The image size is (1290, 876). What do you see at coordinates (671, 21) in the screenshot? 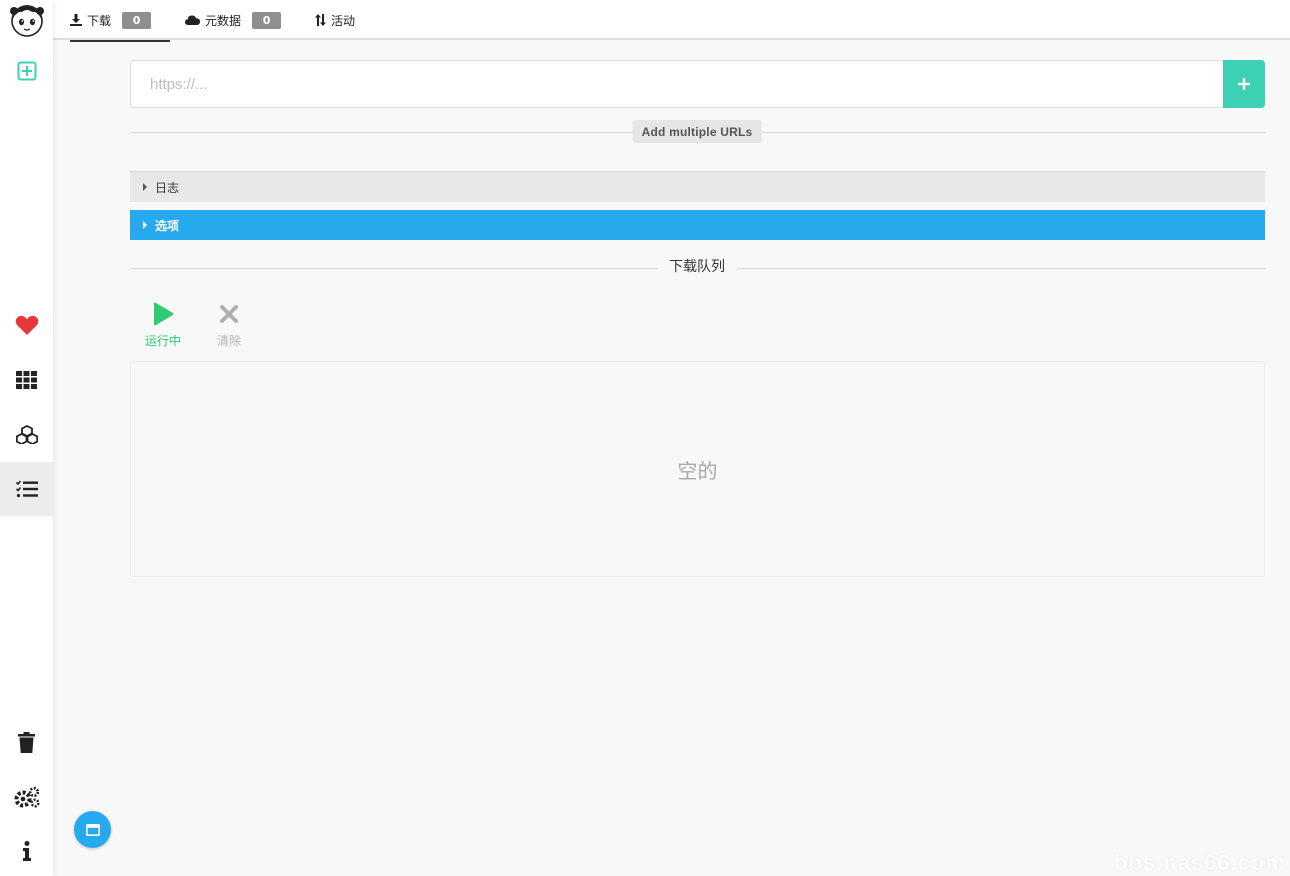
I see `tab-bar: 下载 0 元数据 0 活动` at bounding box center [671, 21].